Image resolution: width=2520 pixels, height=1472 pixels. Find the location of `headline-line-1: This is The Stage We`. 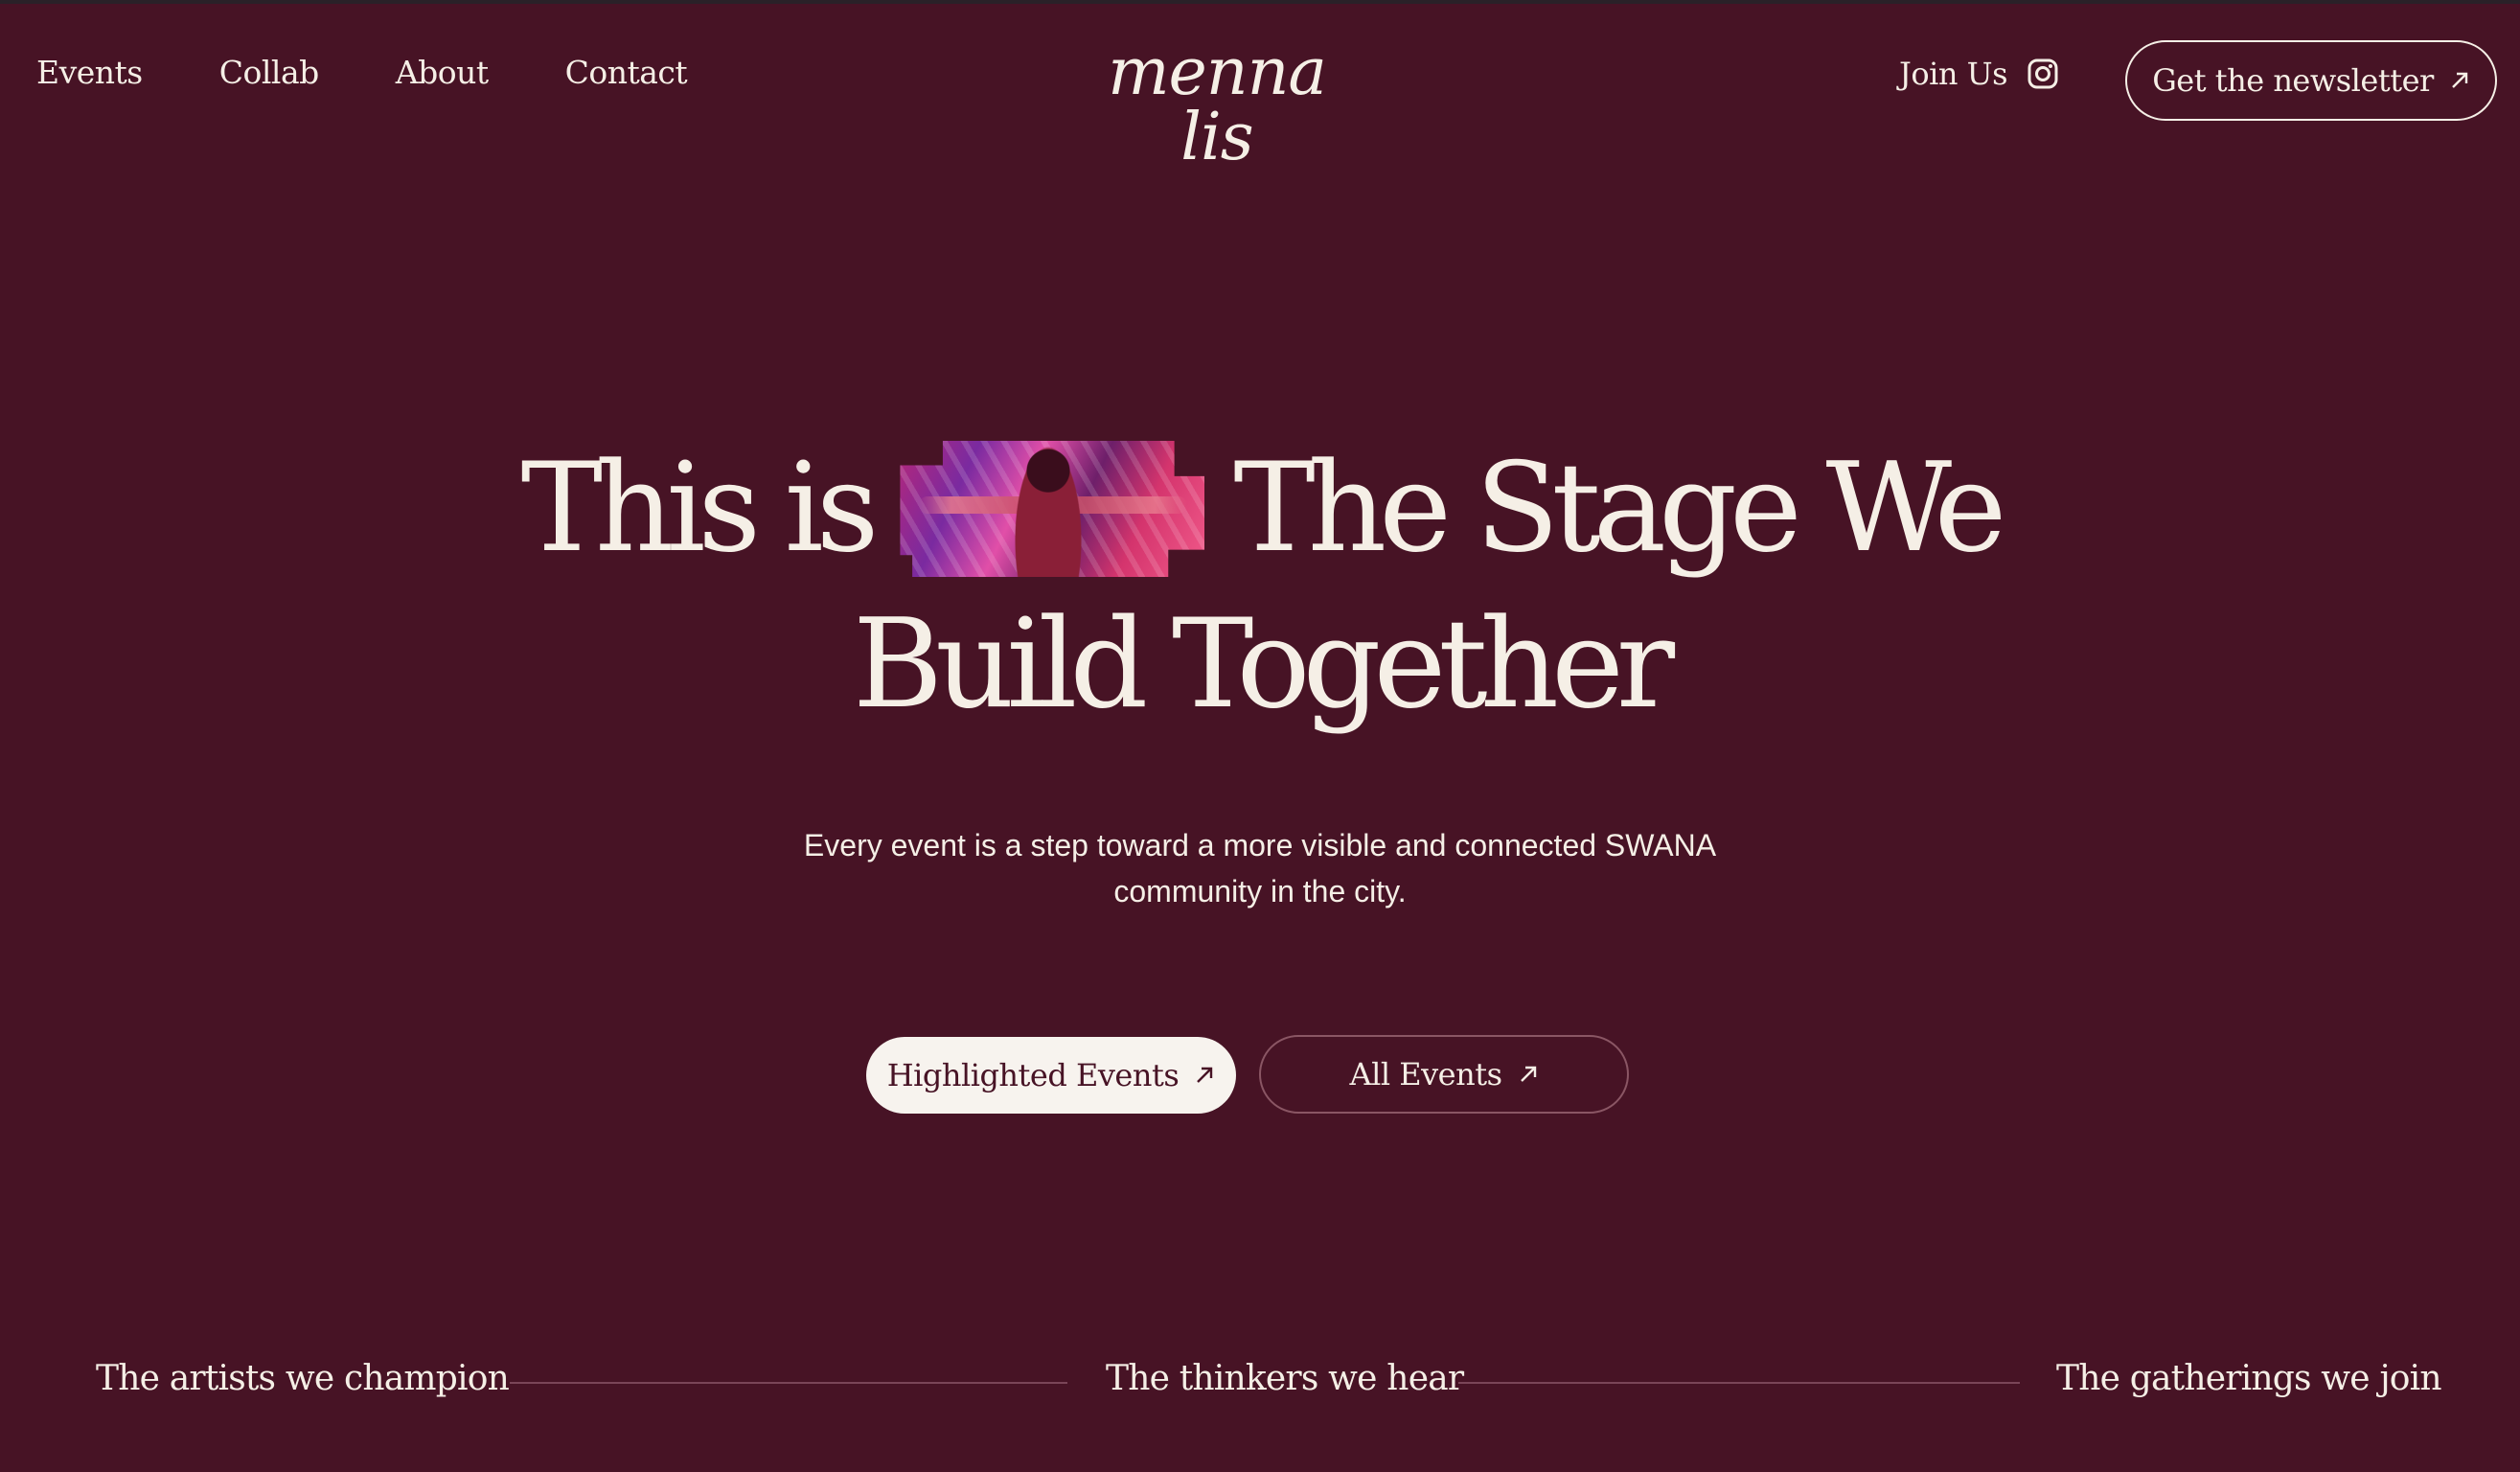

headline-line-1: This is The Stage We is located at coordinates (1260, 509).